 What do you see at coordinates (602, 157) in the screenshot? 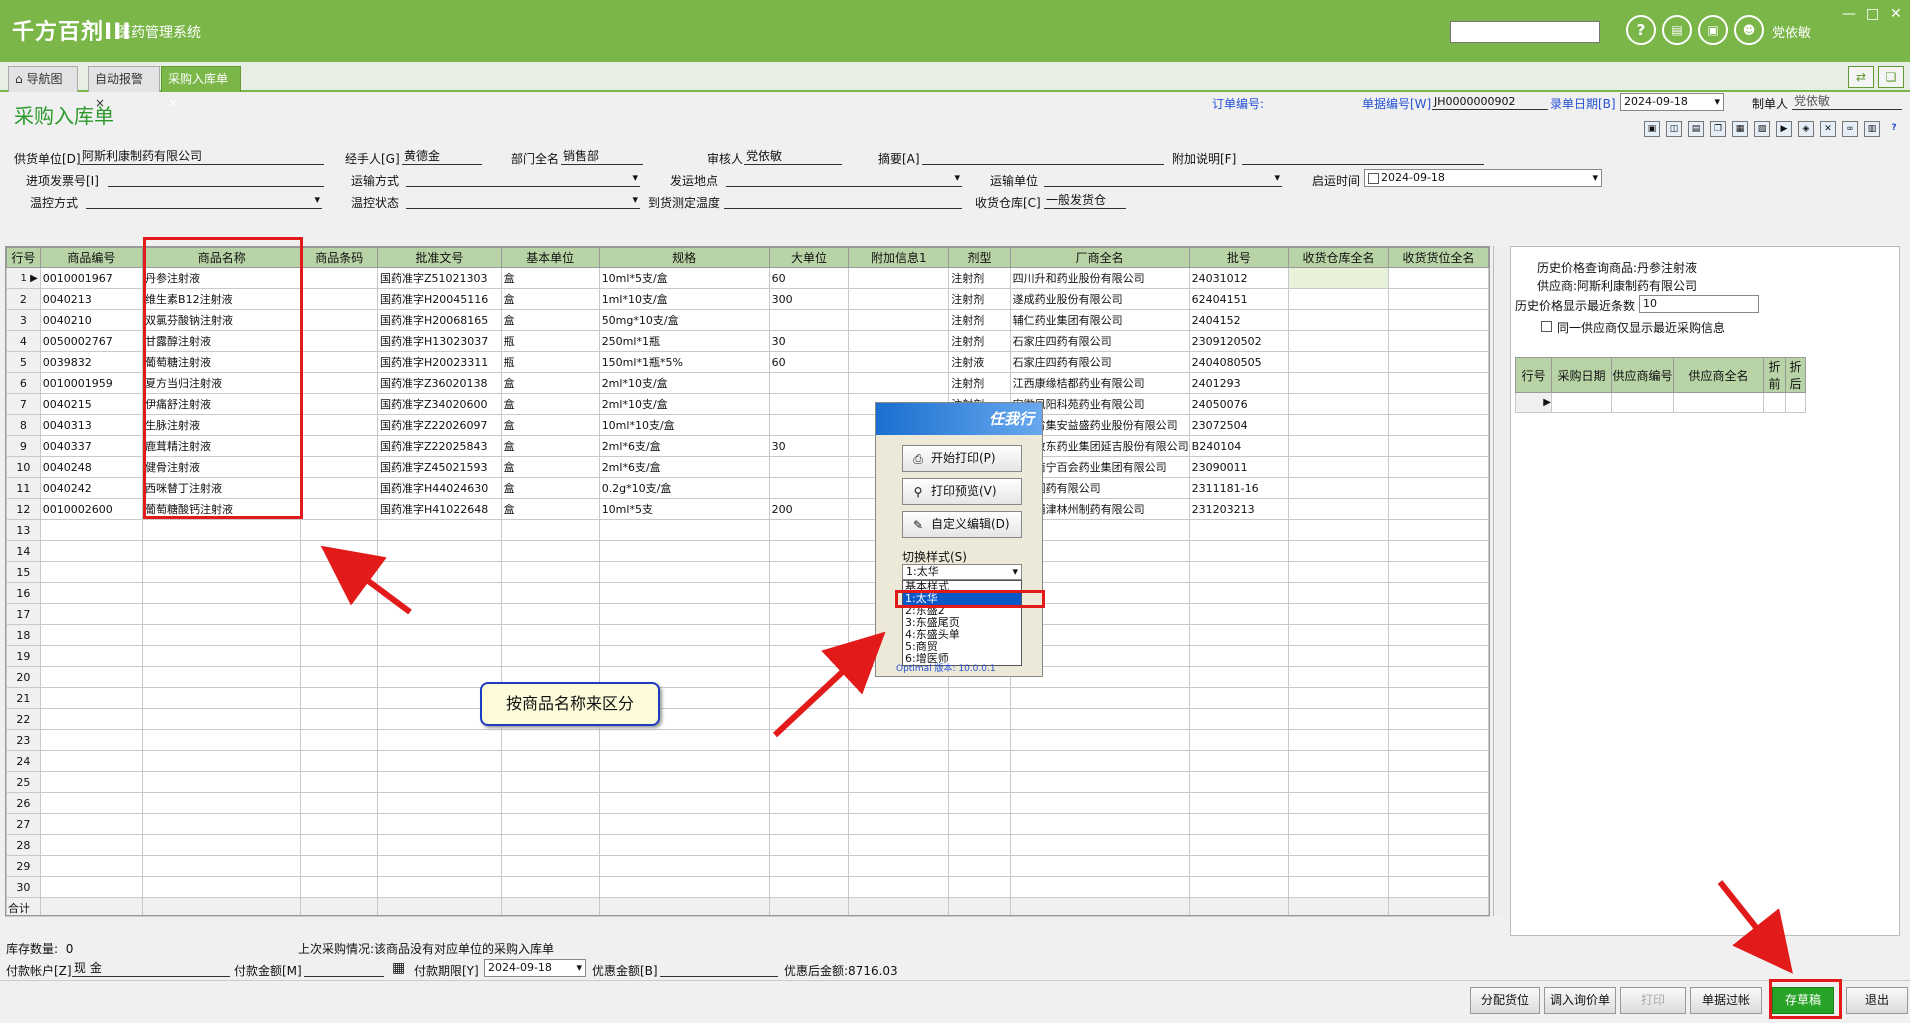
I see `dept-field: 销售部` at bounding box center [602, 157].